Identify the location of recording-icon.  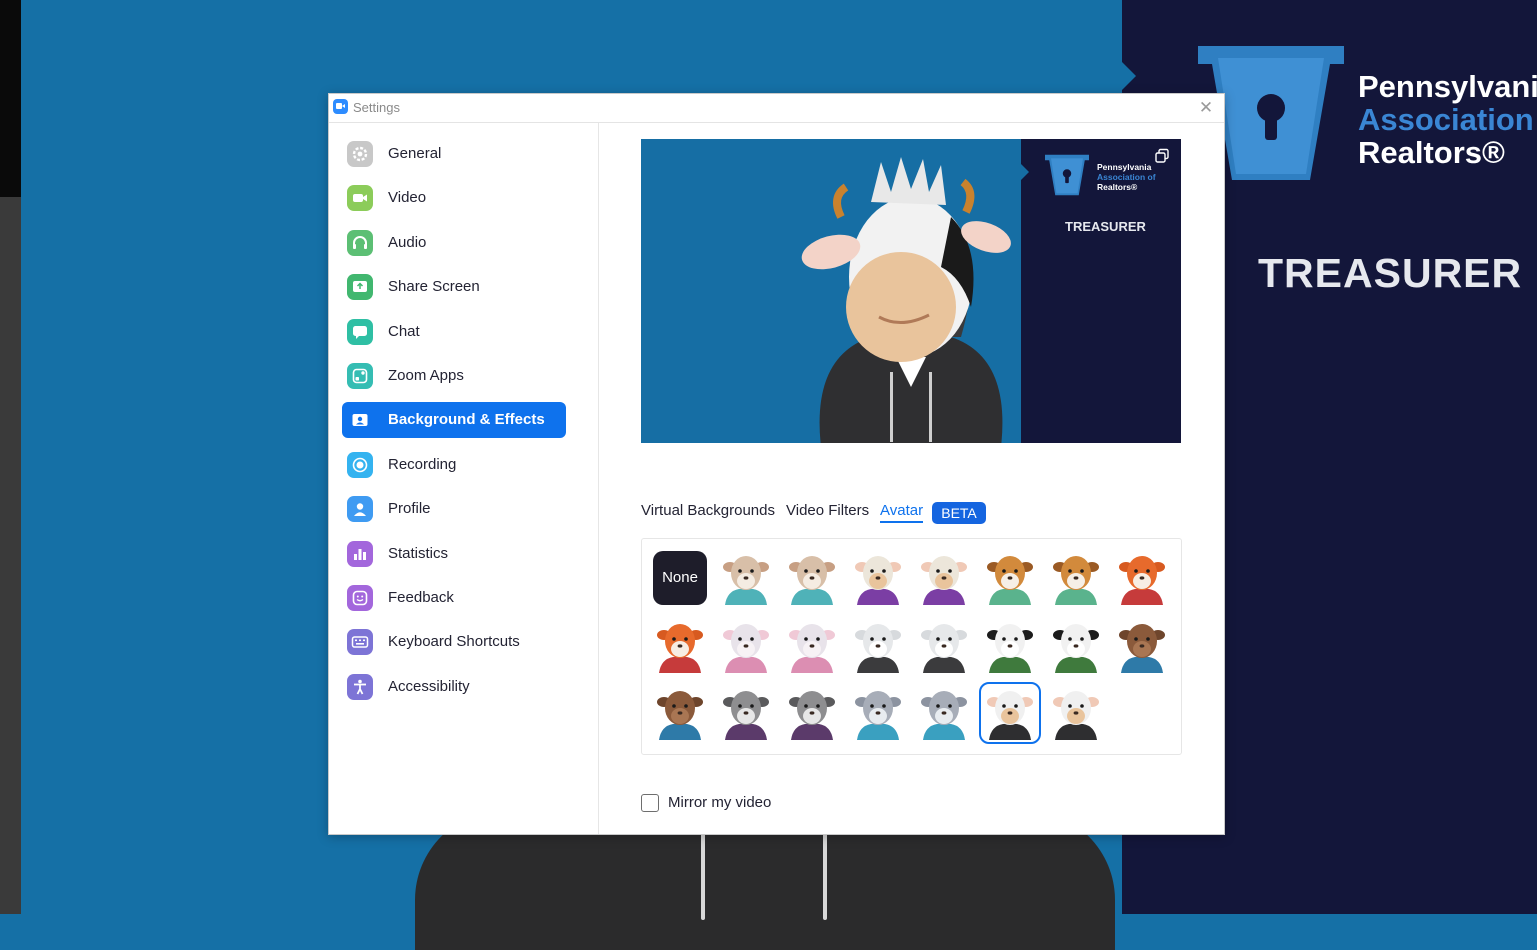
(360, 464).